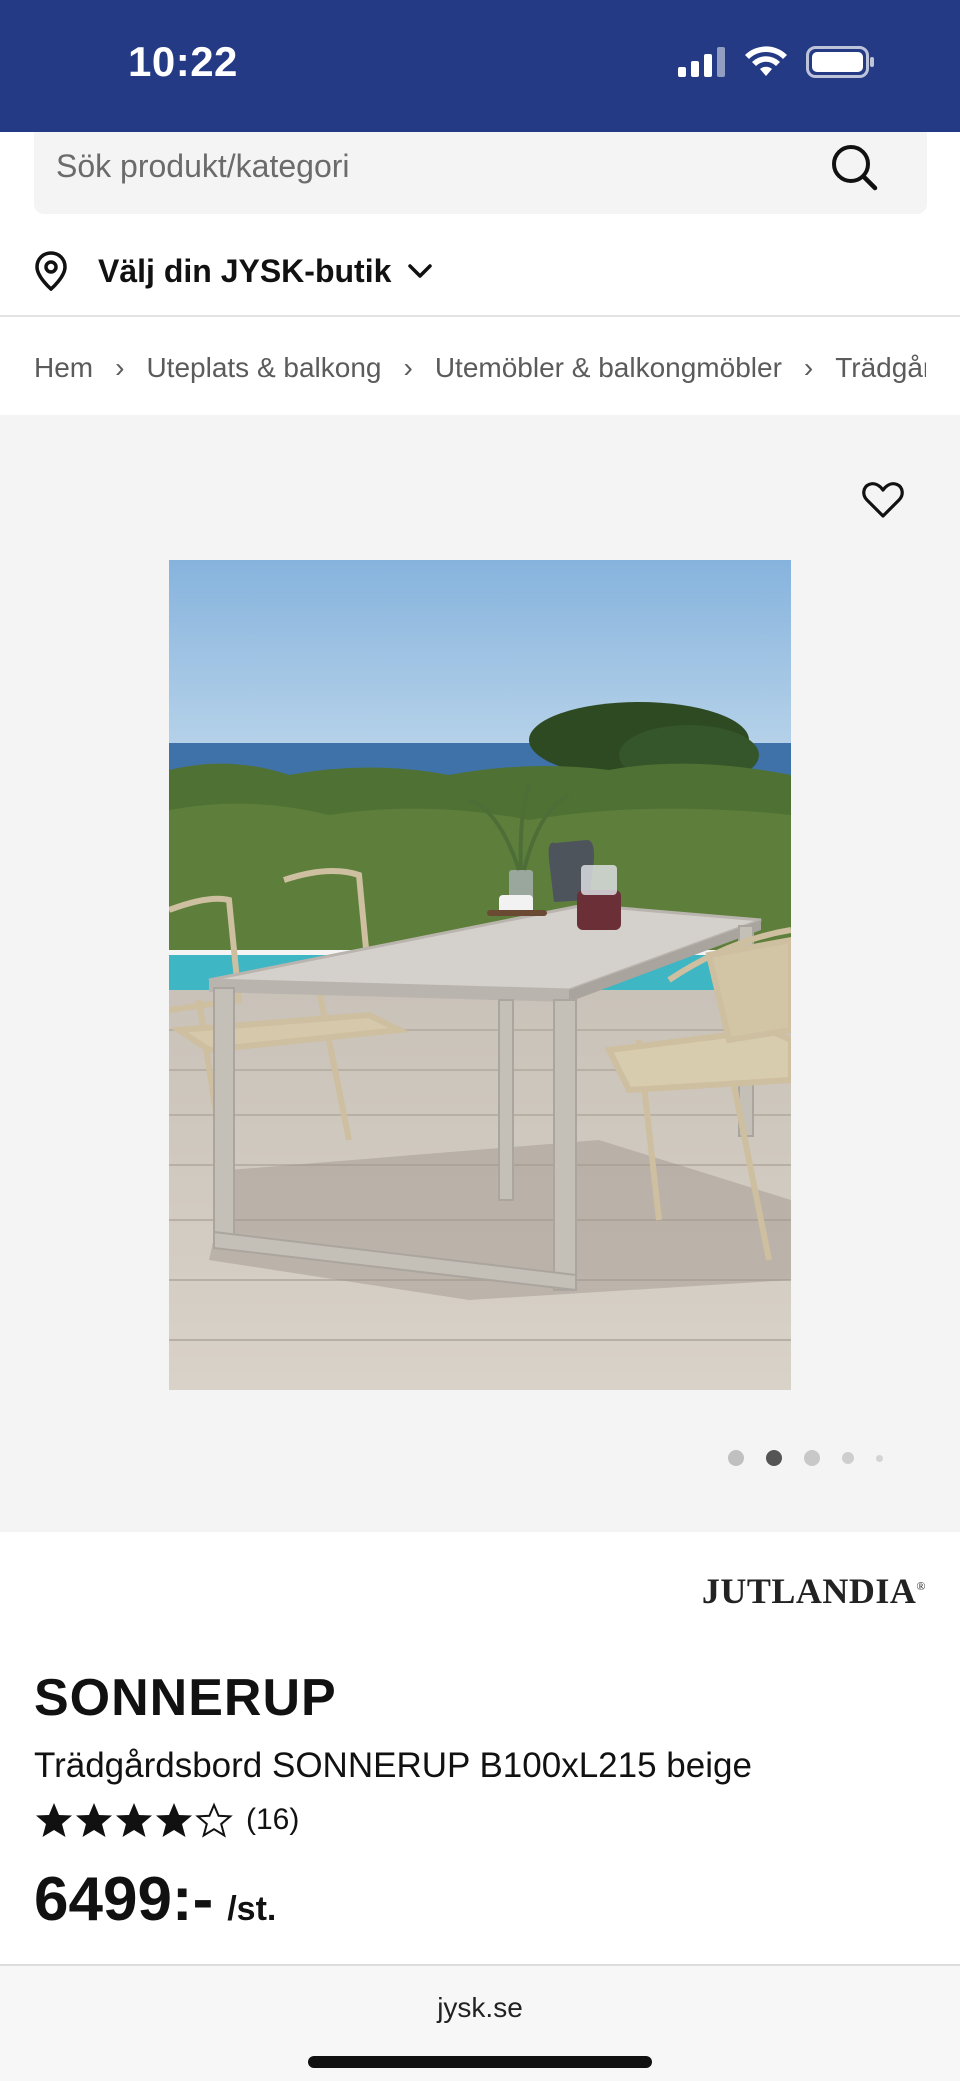  Describe the element at coordinates (124, 1899) in the screenshot. I see `product-price: 6499:-` at that location.